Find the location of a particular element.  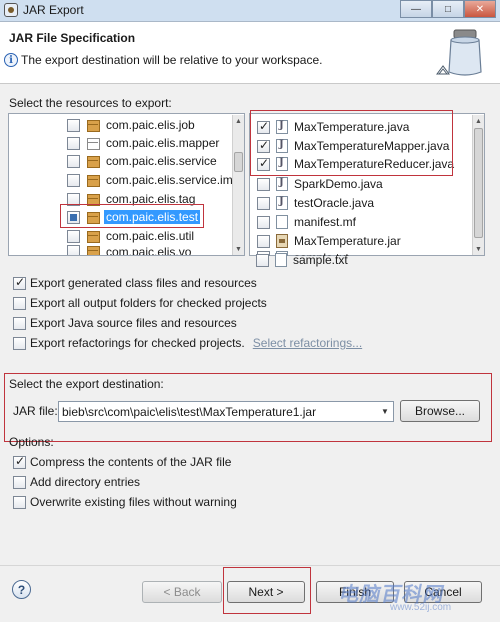

add-directory-entries-option: Add directory entries is located at coordinates (76, 482).